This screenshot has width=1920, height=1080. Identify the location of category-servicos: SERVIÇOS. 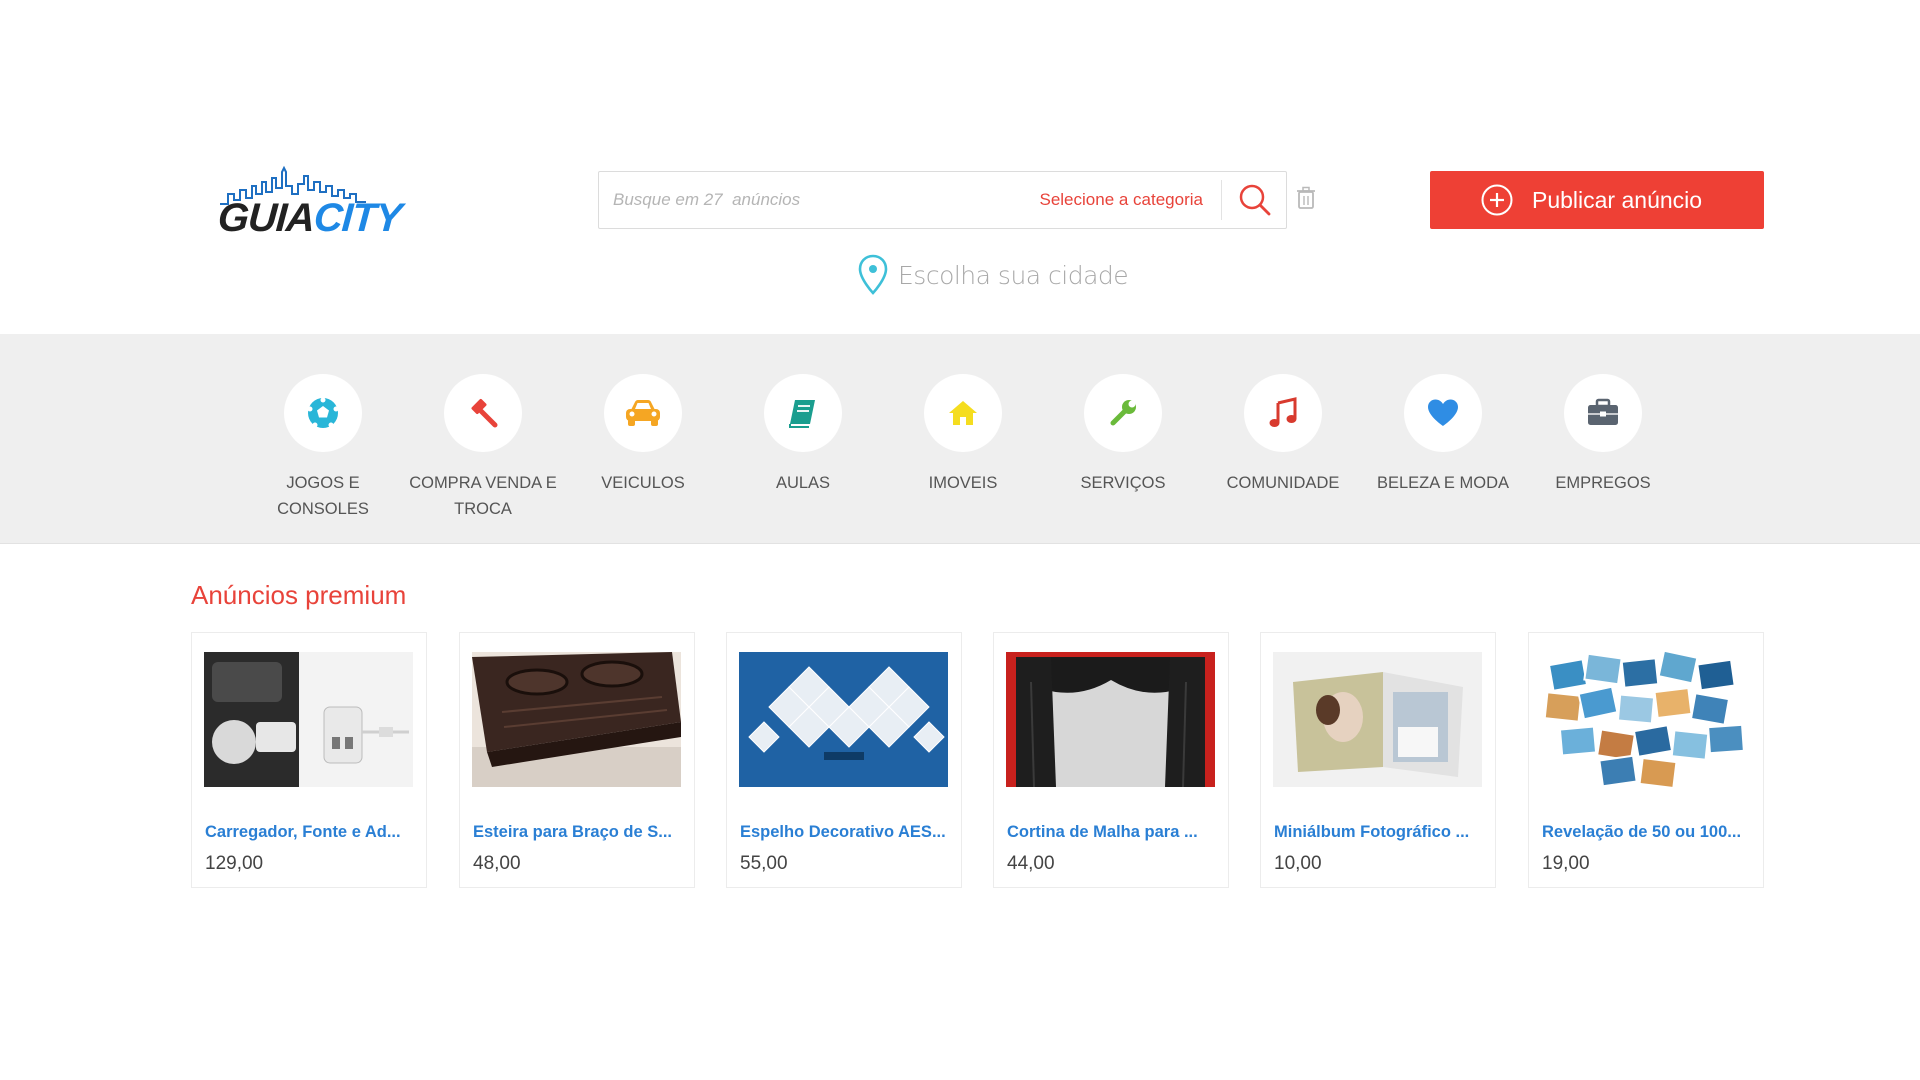
(1123, 435).